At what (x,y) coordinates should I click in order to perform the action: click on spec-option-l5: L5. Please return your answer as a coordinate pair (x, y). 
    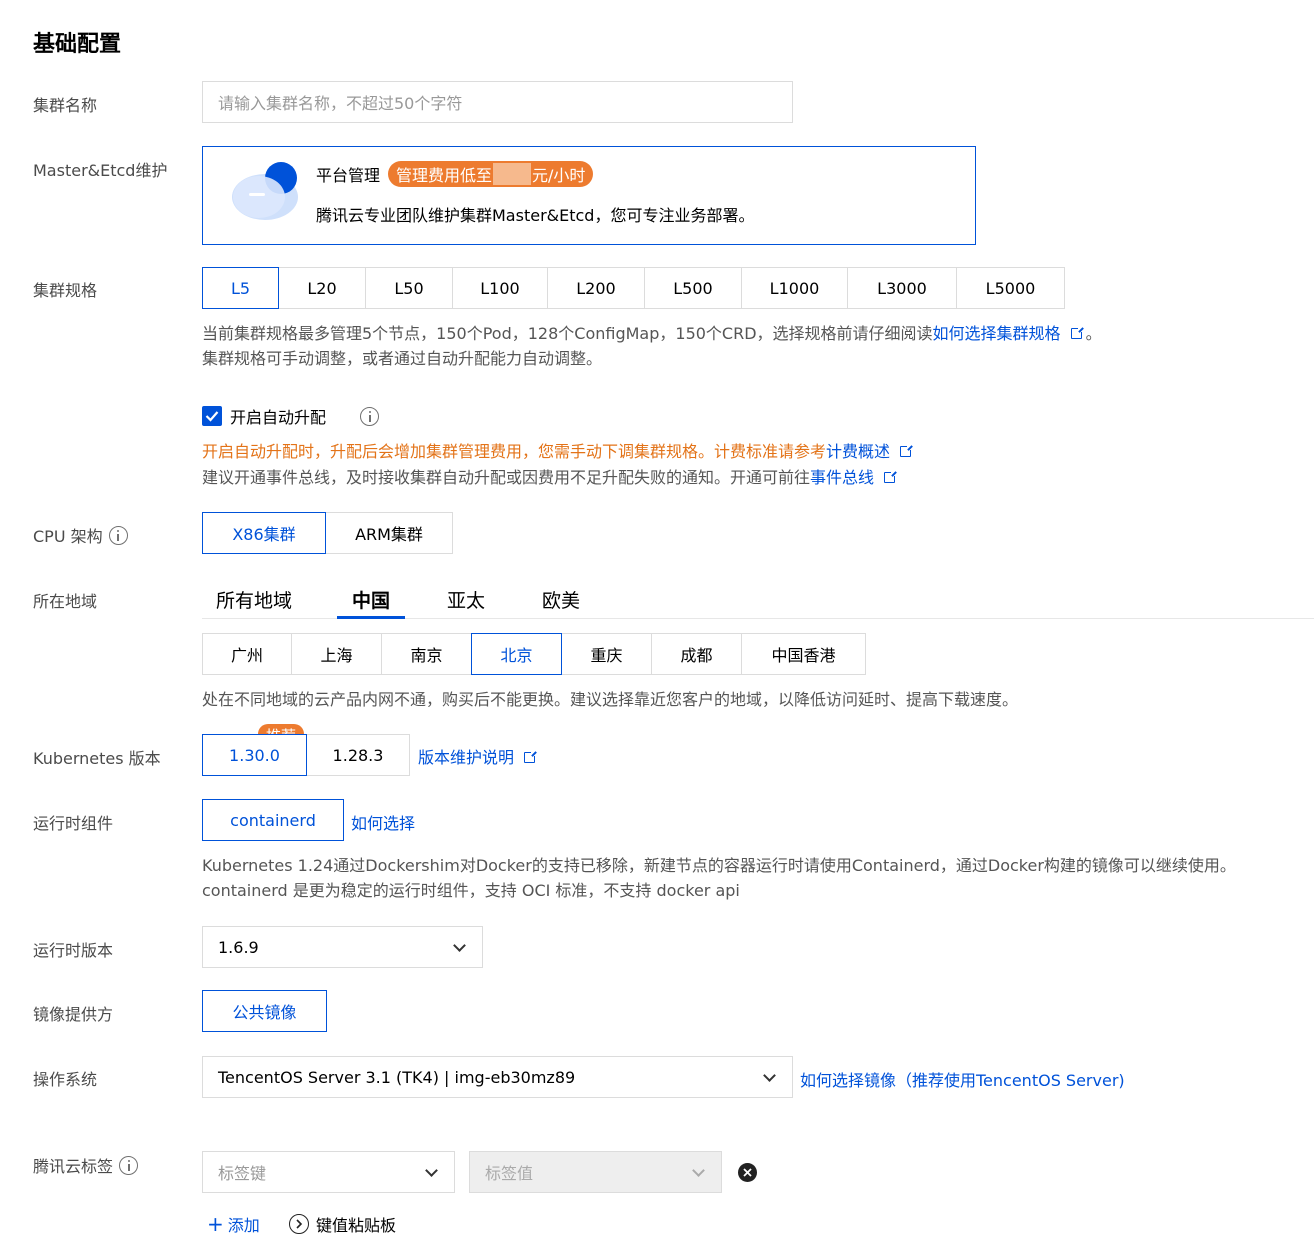
    Looking at the image, I should click on (240, 288).